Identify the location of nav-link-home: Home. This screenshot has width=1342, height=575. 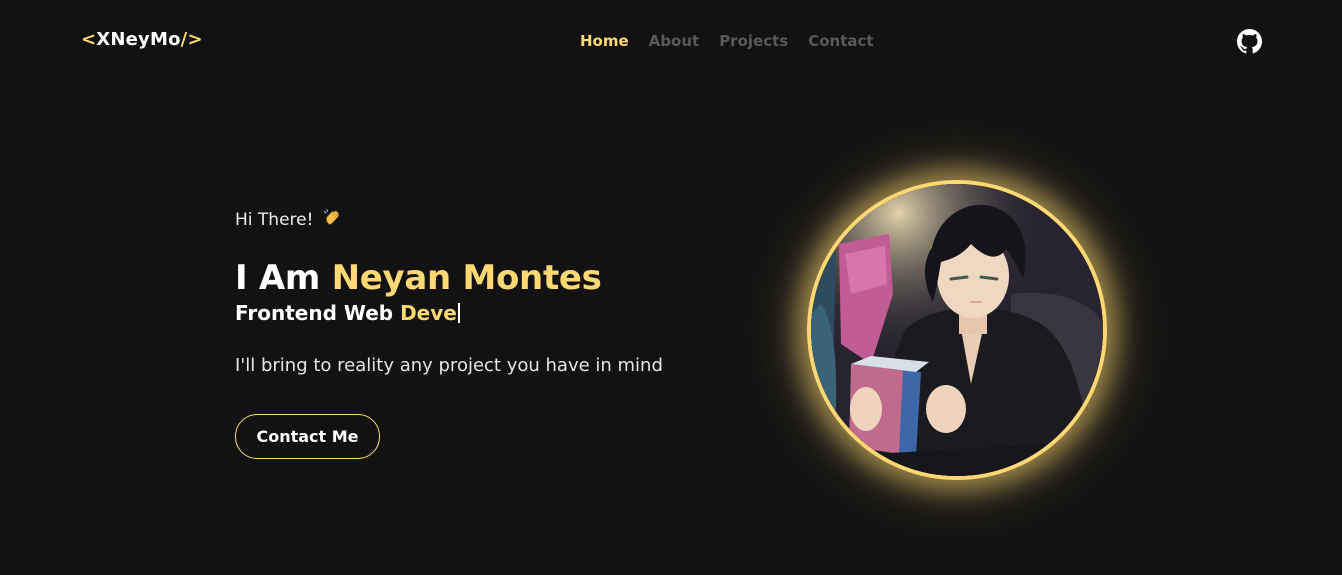
(604, 41).